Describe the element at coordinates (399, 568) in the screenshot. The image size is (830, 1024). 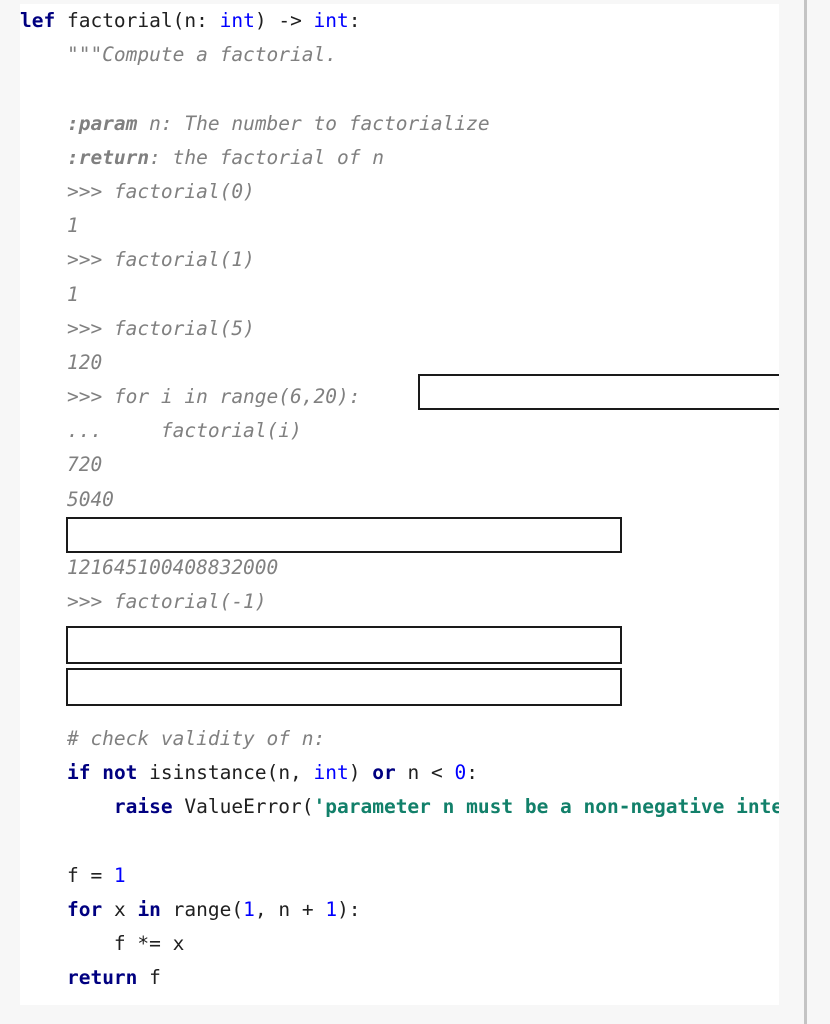
I see `line-out-big: 121645100408832000` at that location.